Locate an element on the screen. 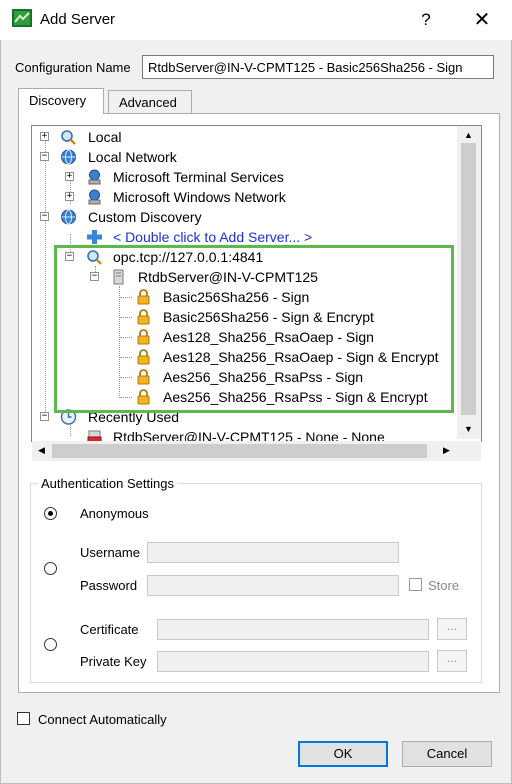 This screenshot has width=512, height=784. tree-label: Microsoft Terminal Services is located at coordinates (198, 177).